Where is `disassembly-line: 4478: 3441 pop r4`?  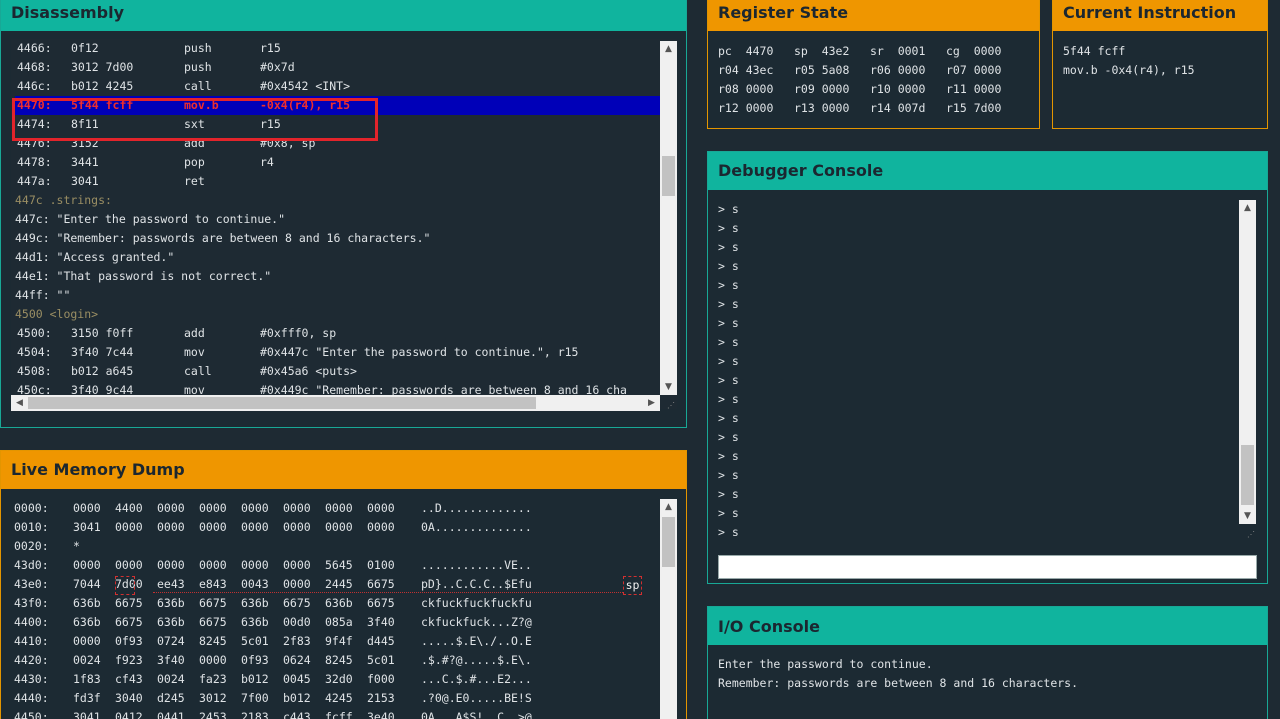 disassembly-line: 4478: 3441 pop r4 is located at coordinates (337, 162).